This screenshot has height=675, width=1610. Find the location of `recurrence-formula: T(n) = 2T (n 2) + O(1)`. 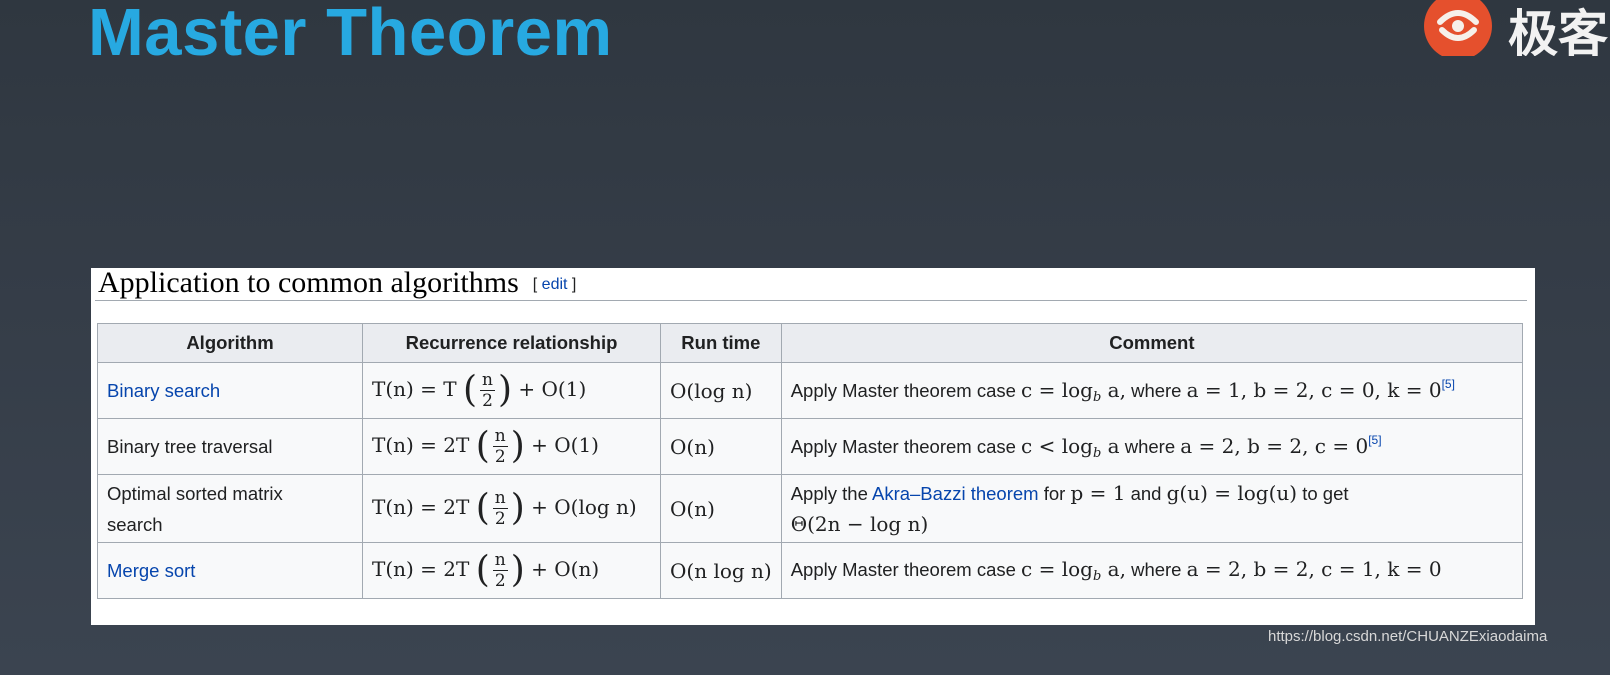

recurrence-formula: T(n) = 2T (n 2) + O(1) is located at coordinates (485, 446).